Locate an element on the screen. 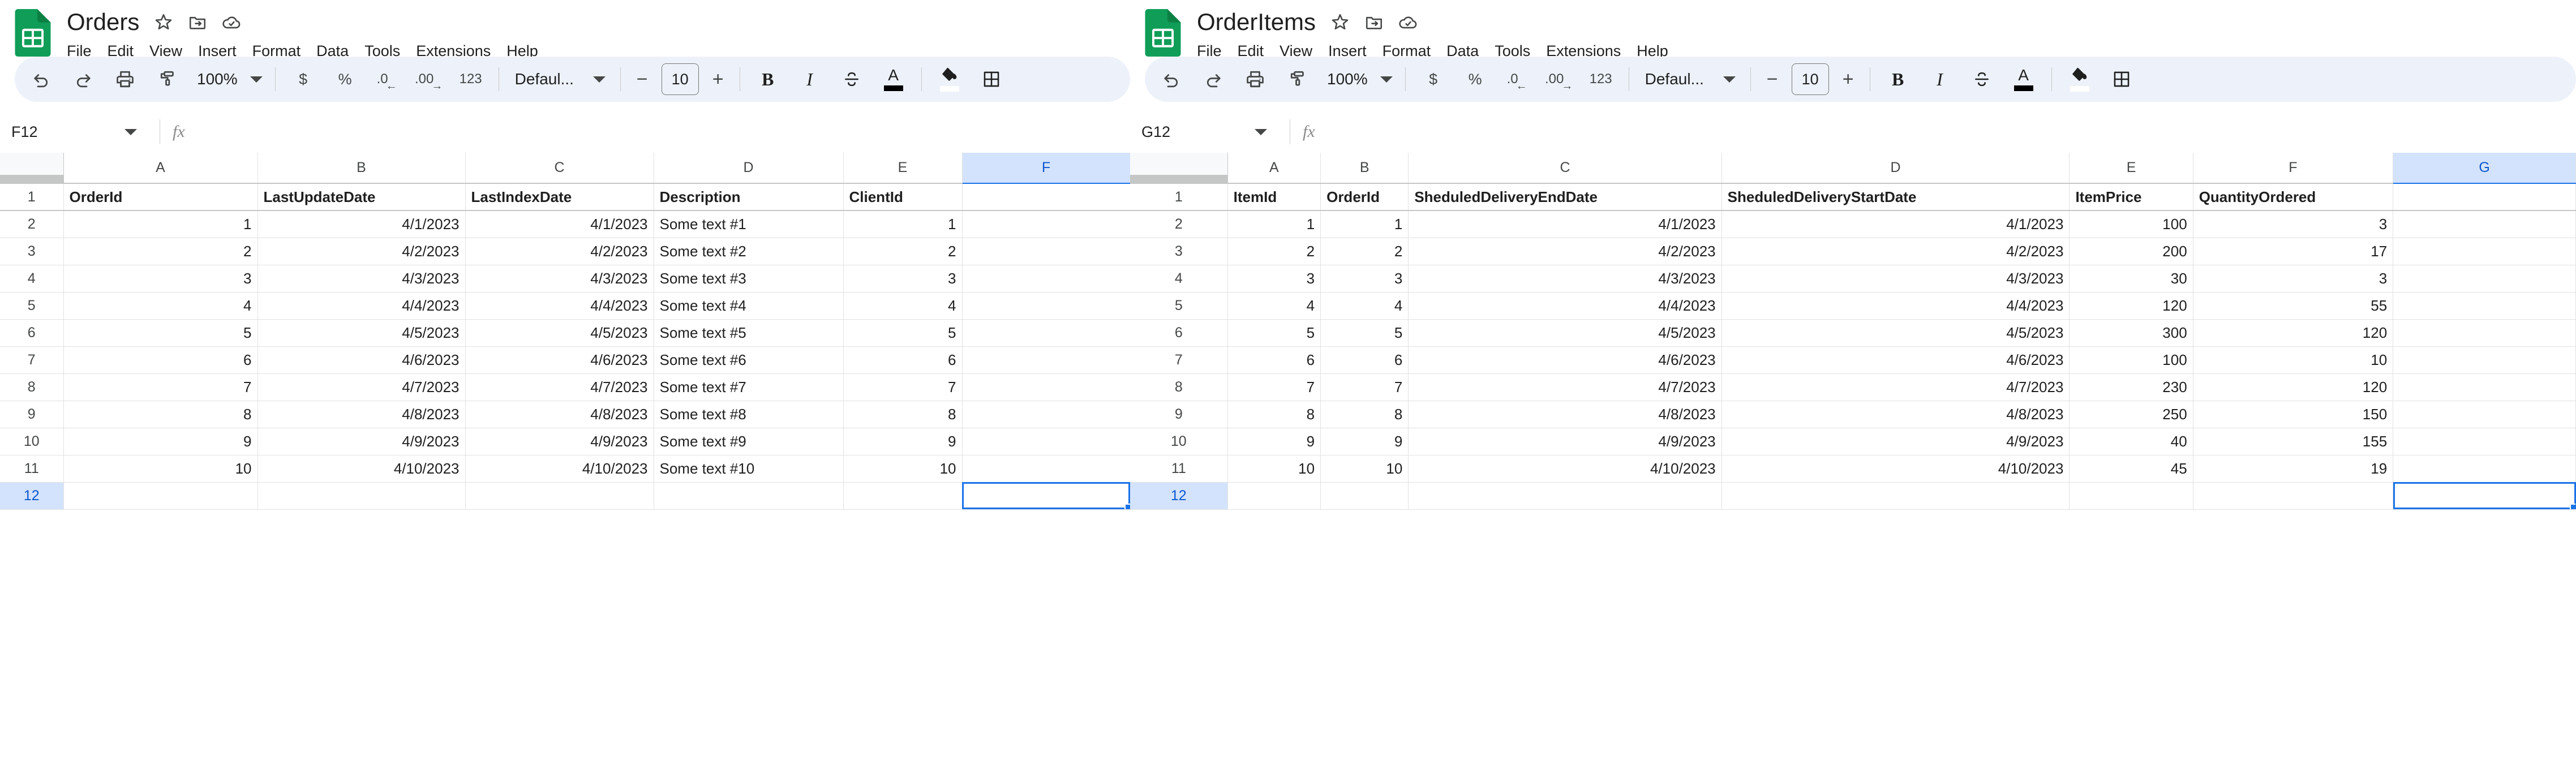  bold-button: B is located at coordinates (1898, 79).